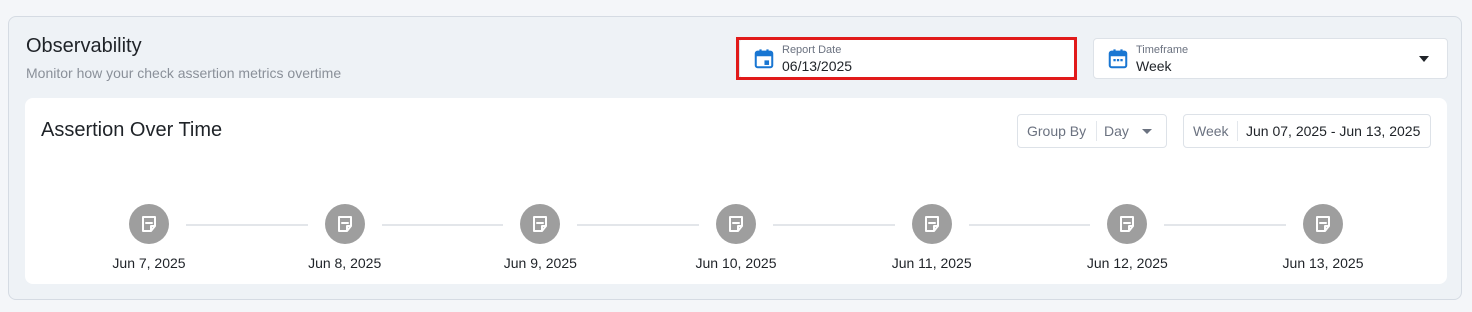 This screenshot has height=312, width=1472. What do you see at coordinates (1127, 263) in the screenshot?
I see `timeline-date-label: Jun 12, 2025` at bounding box center [1127, 263].